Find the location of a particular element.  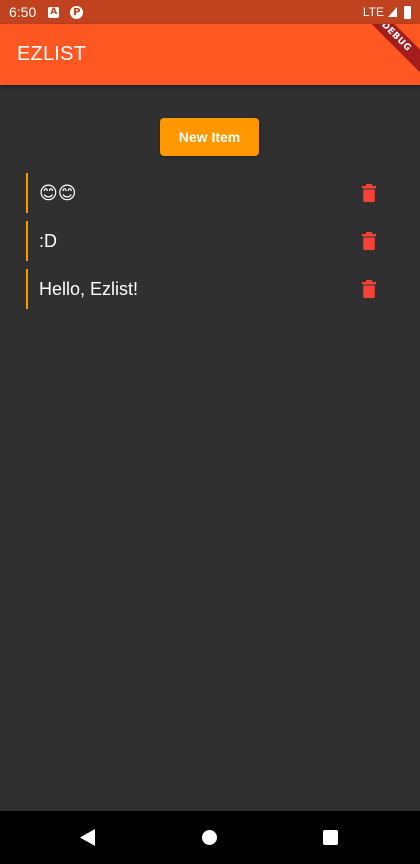

status-time: 6:50 is located at coordinates (23, 12).